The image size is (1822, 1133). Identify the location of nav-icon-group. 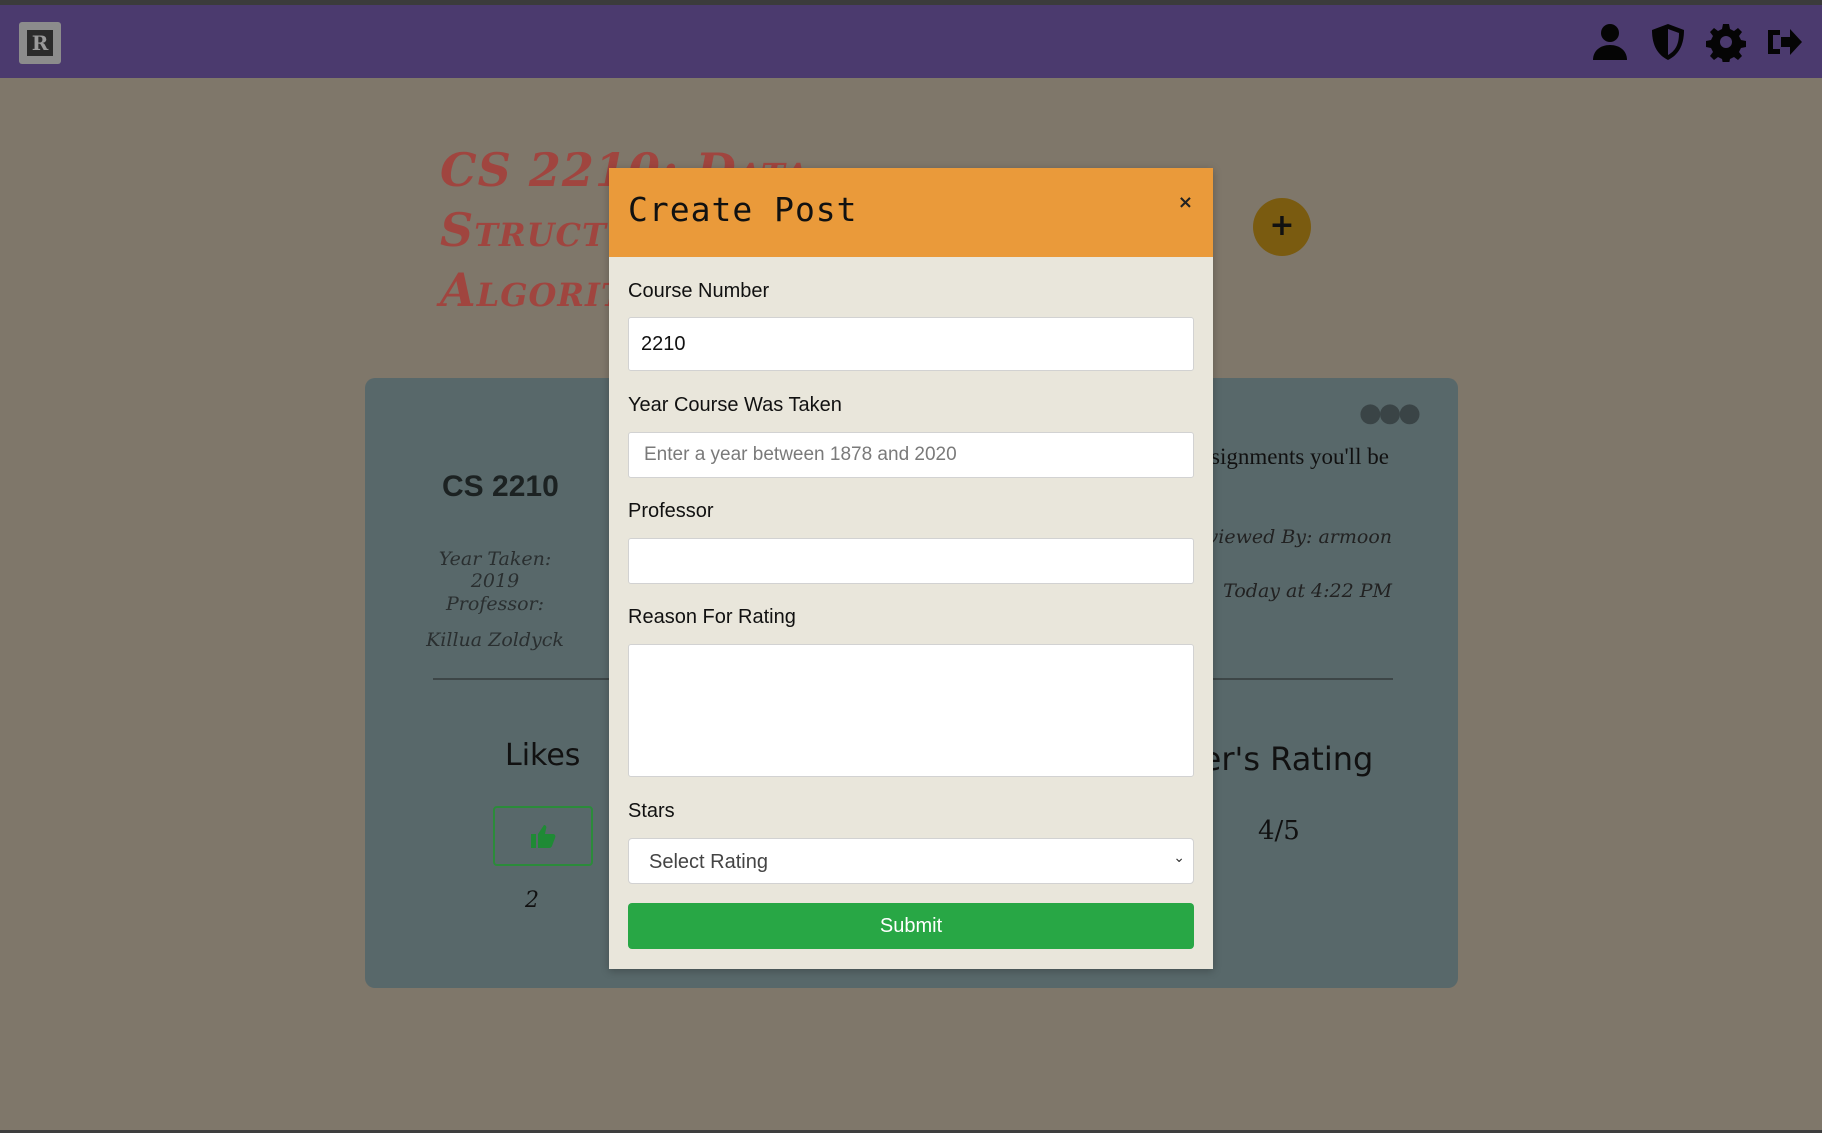
(1697, 42).